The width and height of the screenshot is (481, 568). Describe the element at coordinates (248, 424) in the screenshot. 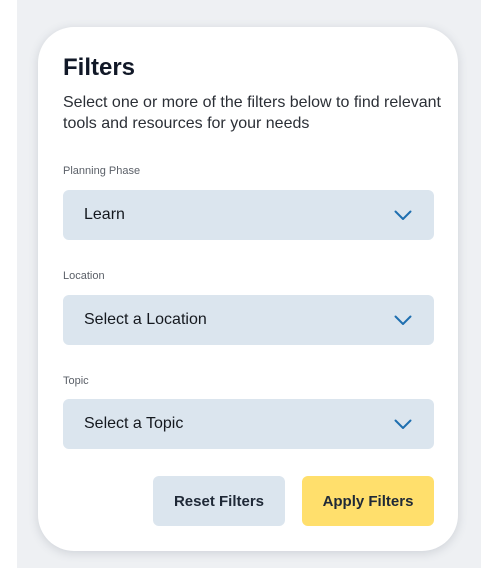

I see `topic-select: Select a Topic` at that location.